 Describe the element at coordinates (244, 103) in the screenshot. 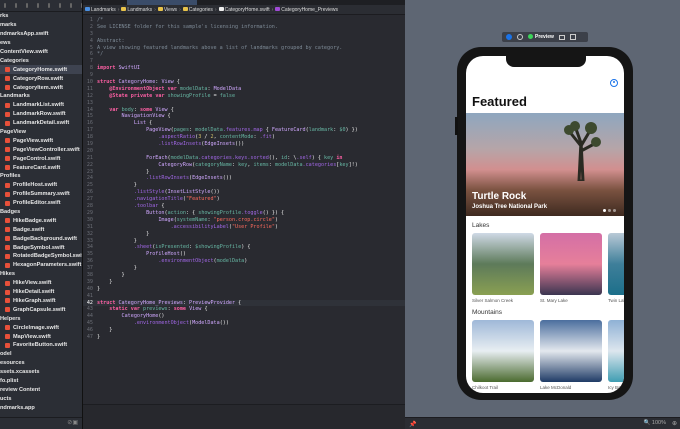

I see `code-line: 13` at that location.